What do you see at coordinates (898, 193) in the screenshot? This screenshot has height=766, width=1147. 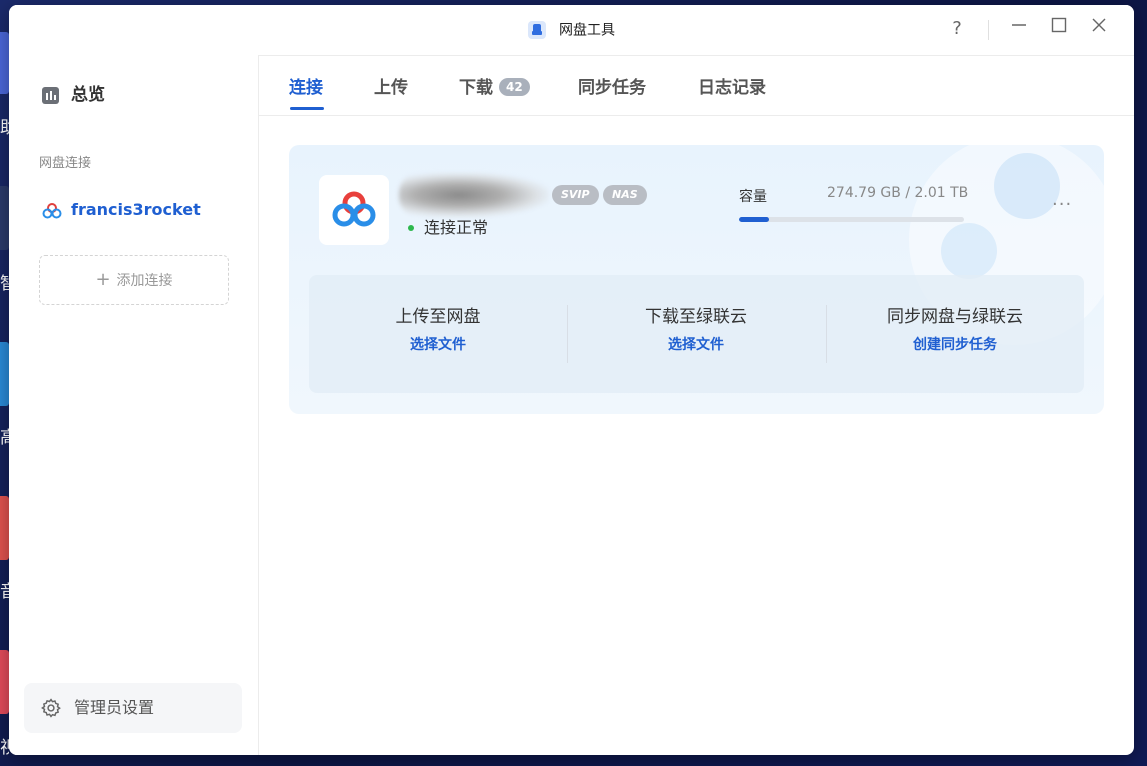 I see `capacity-value: 274.79 GB / 2.01 TB` at bounding box center [898, 193].